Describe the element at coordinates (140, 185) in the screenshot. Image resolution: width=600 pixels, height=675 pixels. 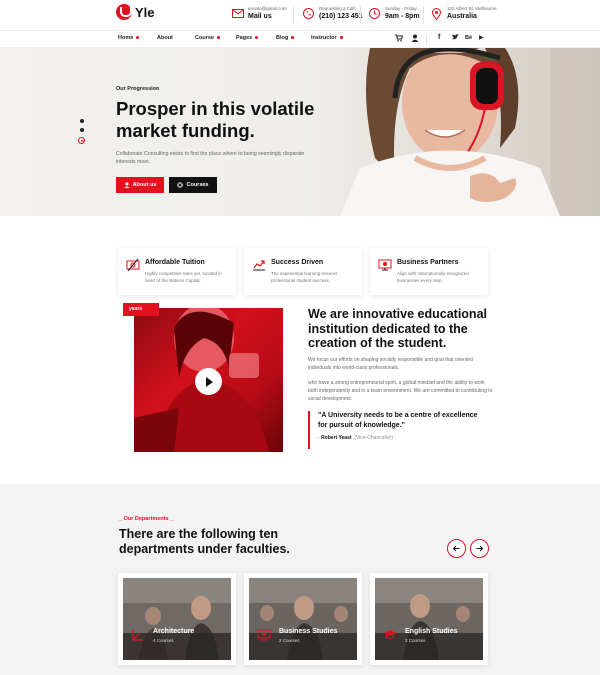
I see `about-us-button: About us` at that location.